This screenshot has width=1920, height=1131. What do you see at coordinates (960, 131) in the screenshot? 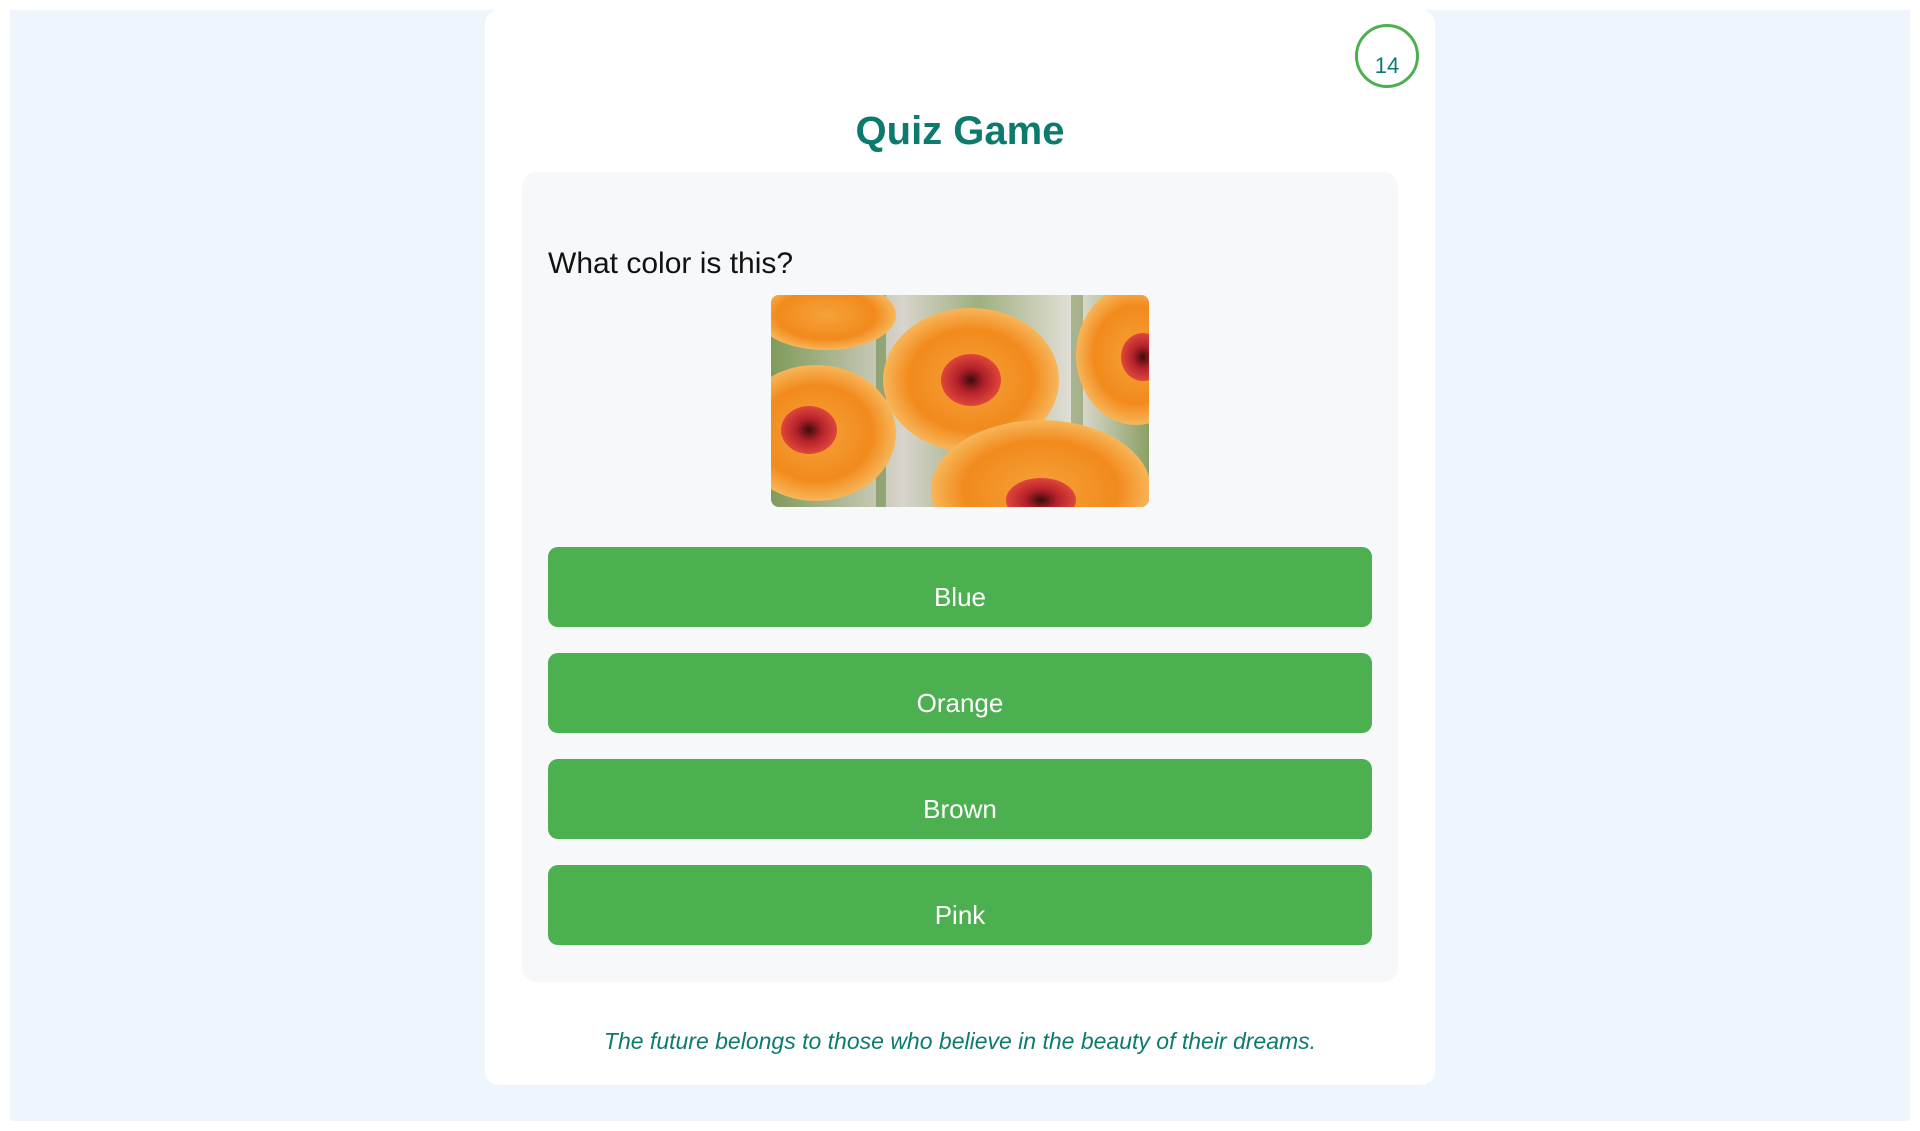
I see `page-title: Quiz Game` at bounding box center [960, 131].